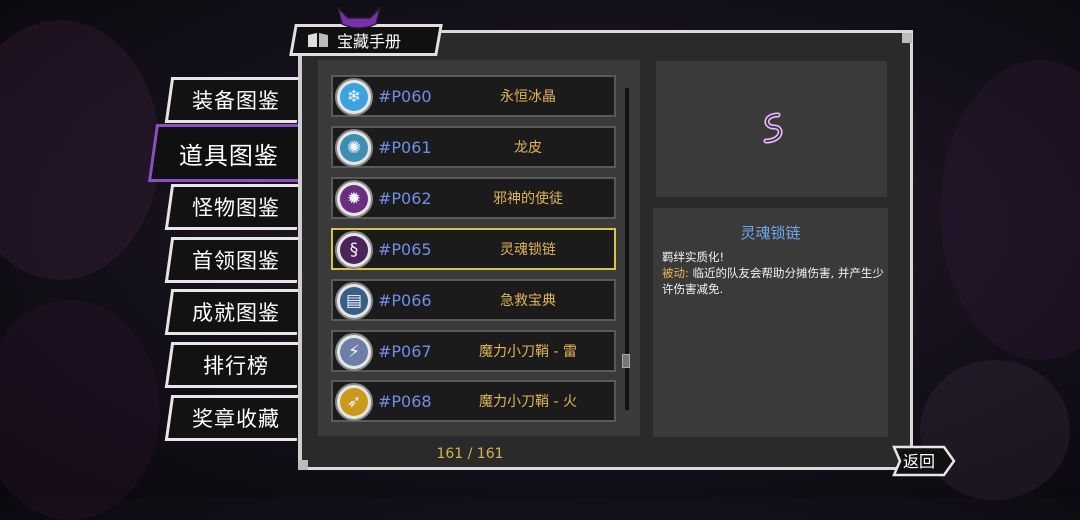  Describe the element at coordinates (234, 100) in the screenshot. I see `tab-equipment-codex: 装备图鉴` at that location.